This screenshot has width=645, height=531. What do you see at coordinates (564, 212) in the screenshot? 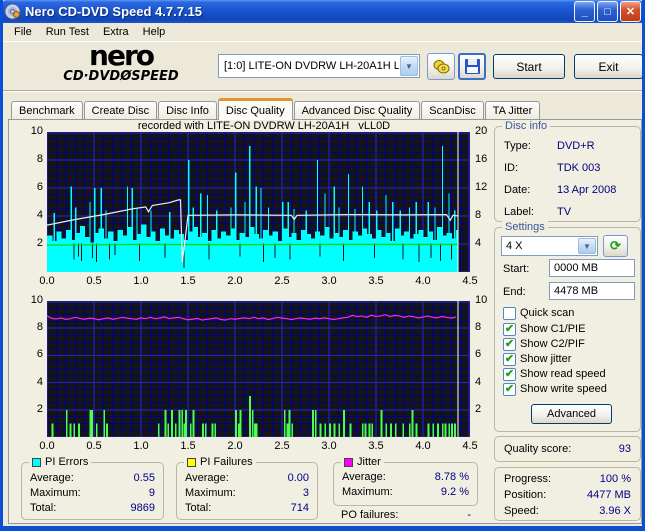
I see `disc-label-value: TV` at bounding box center [564, 212].